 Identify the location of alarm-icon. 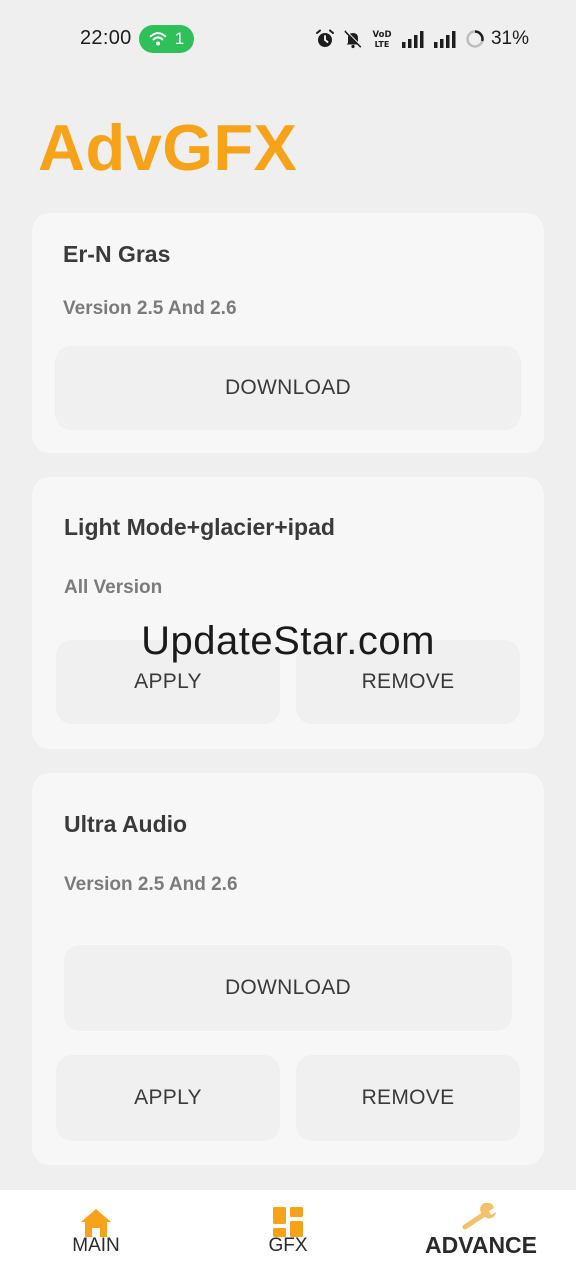
(324, 38).